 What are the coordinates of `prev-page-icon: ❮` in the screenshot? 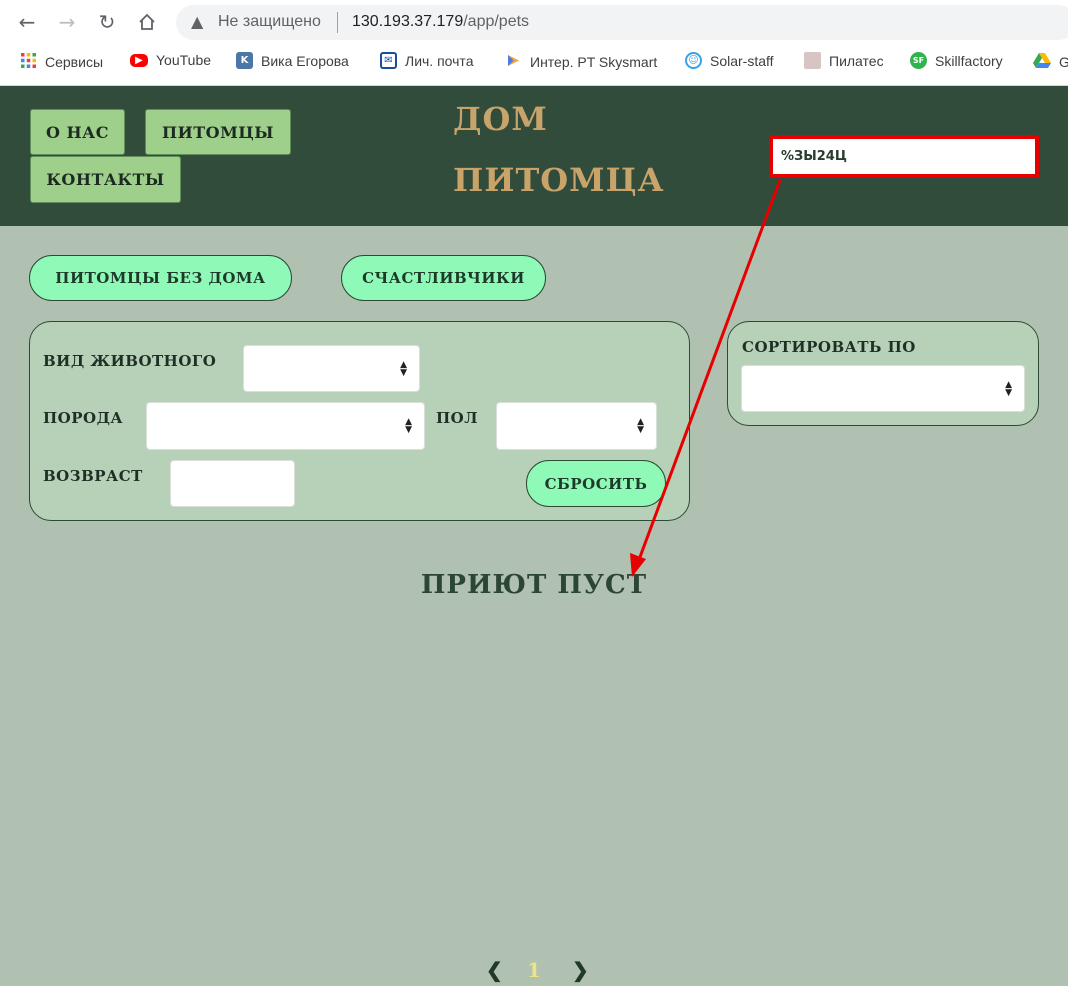 It's located at (494, 970).